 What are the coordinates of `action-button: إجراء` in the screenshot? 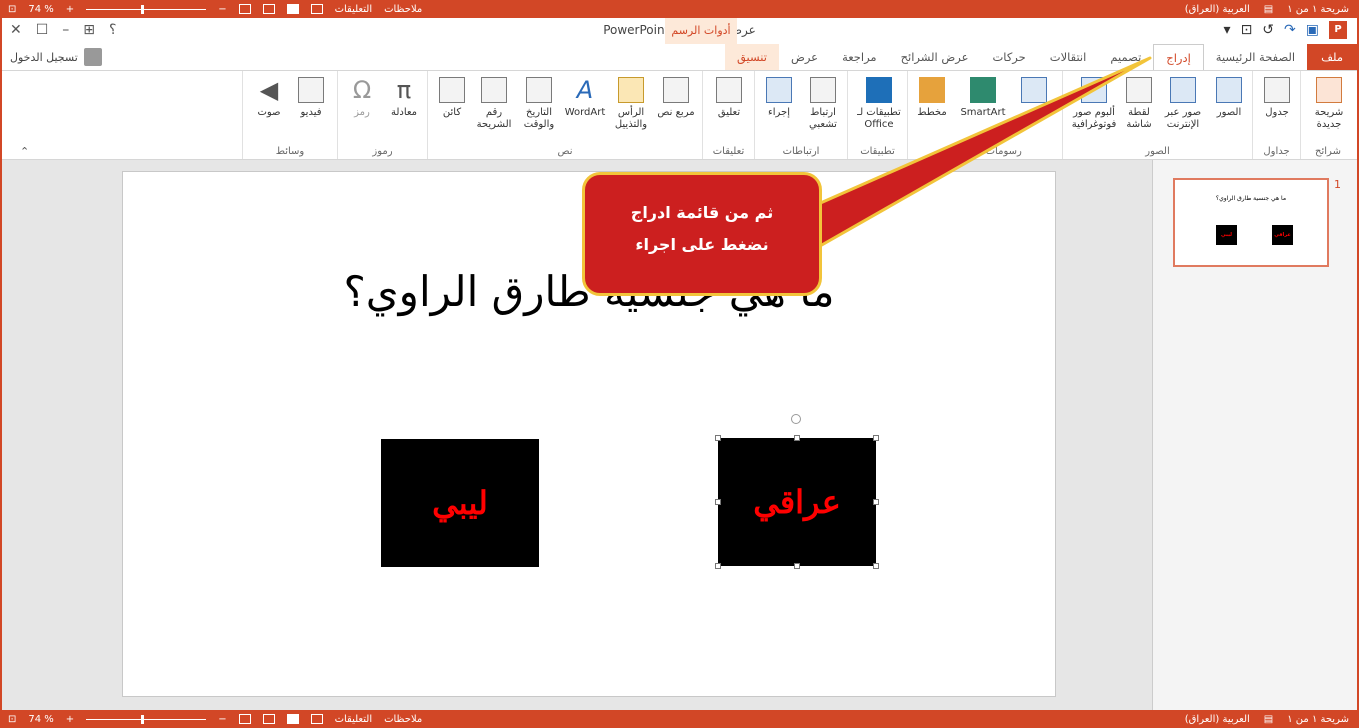 It's located at (779, 98).